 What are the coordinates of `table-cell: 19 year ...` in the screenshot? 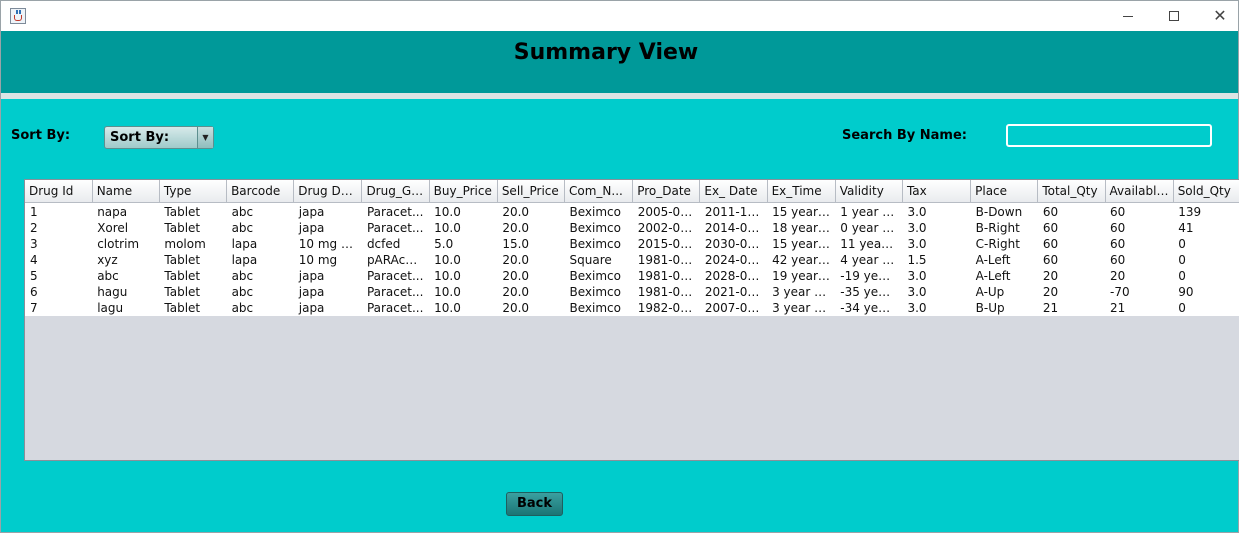 It's located at (801, 276).